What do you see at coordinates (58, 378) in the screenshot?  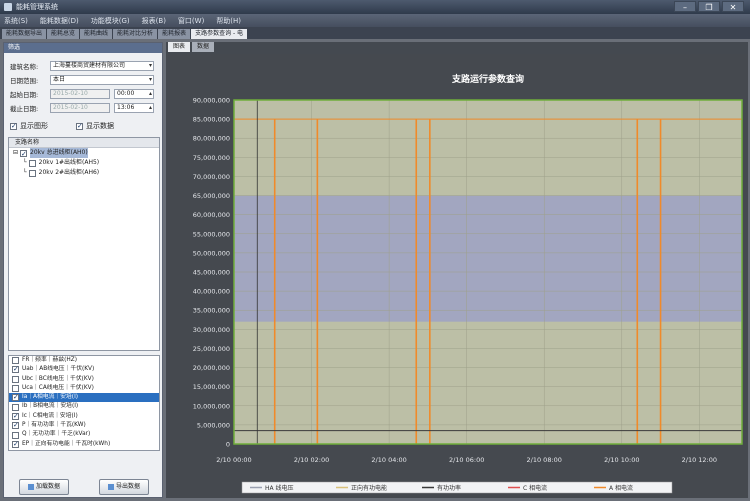 I see `parameter-label: Ubc｜BC线电压｜千伏(KV)` at bounding box center [58, 378].